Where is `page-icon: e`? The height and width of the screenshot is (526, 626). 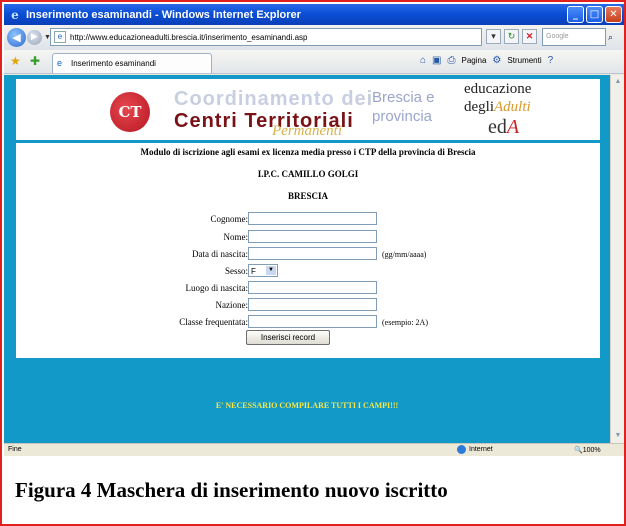
page-icon: e is located at coordinates (60, 37).